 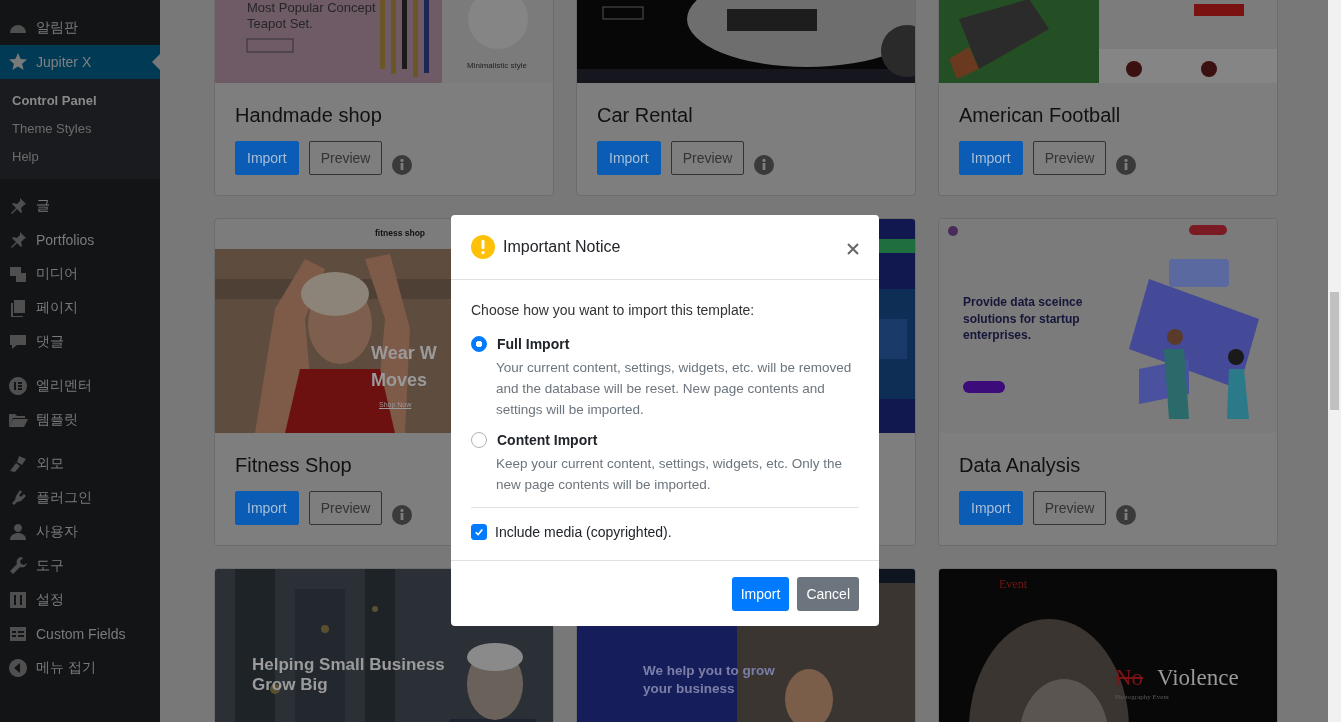 I want to click on checkbox, so click(x=479, y=532).